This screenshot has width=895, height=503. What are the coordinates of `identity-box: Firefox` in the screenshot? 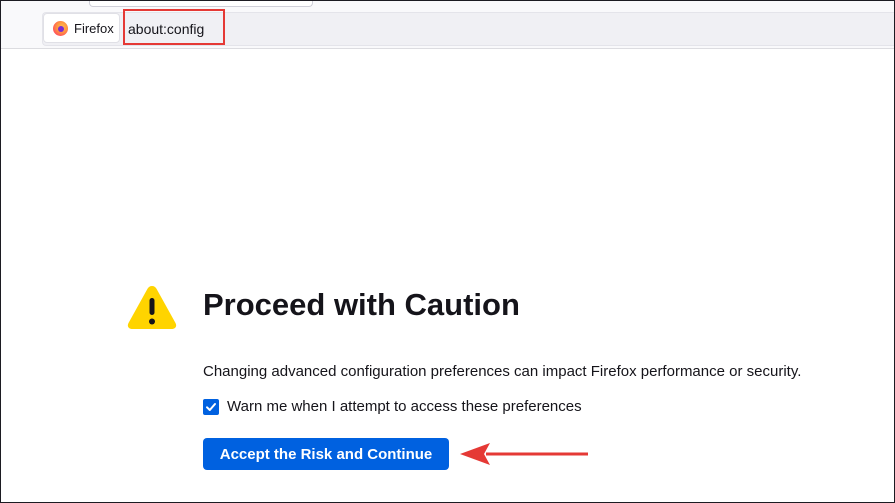 It's located at (81, 28).